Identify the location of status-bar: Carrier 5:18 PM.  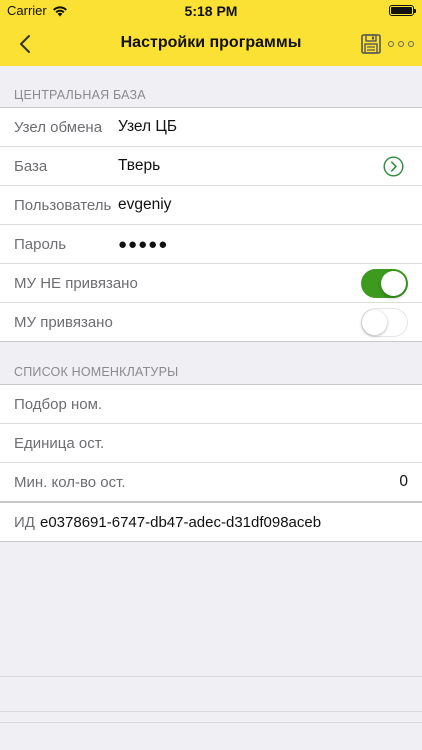
(211, 11).